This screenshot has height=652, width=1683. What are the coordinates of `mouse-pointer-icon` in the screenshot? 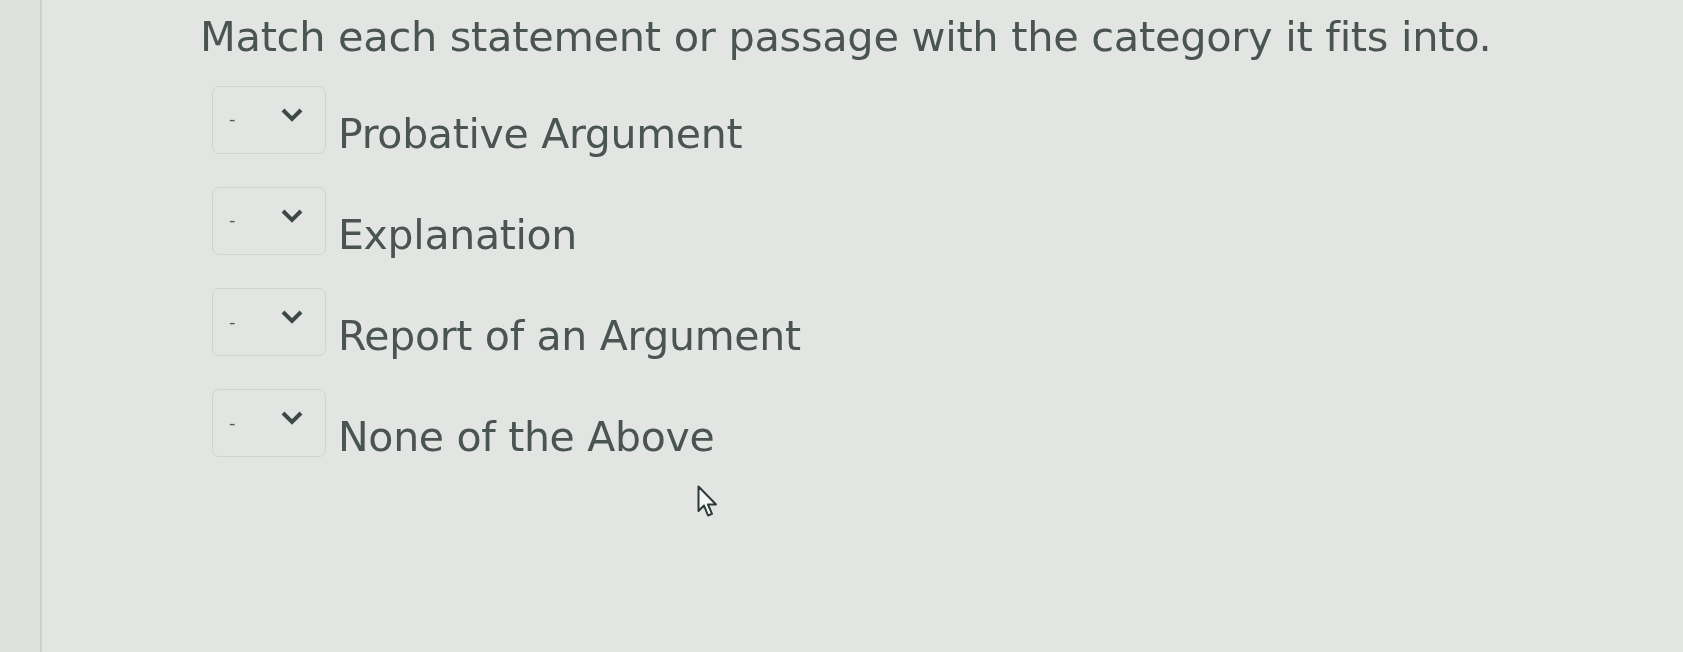 It's located at (708, 502).